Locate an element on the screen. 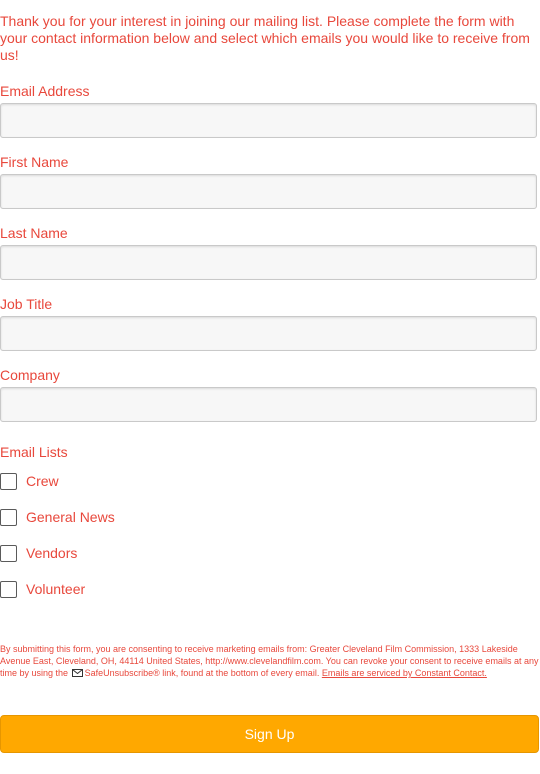 This screenshot has height=774, width=540. email-label: Email Address is located at coordinates (45, 91).